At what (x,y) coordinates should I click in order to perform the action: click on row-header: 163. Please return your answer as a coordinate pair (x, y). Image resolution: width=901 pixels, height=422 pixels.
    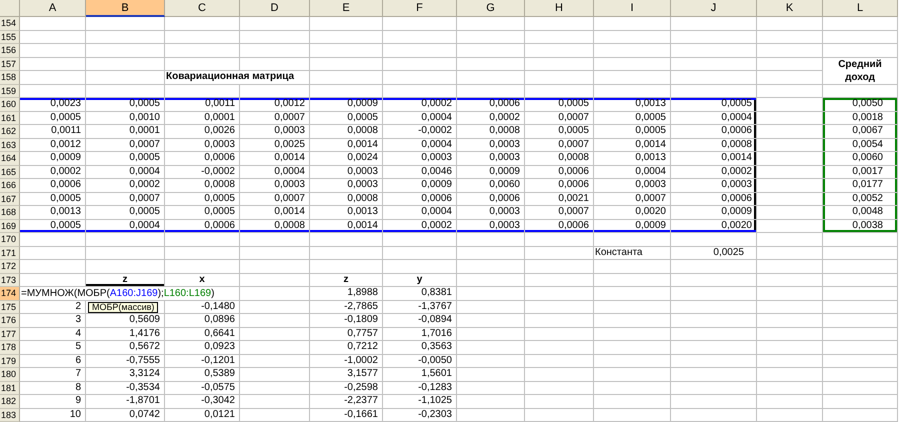
    Looking at the image, I should click on (10, 145).